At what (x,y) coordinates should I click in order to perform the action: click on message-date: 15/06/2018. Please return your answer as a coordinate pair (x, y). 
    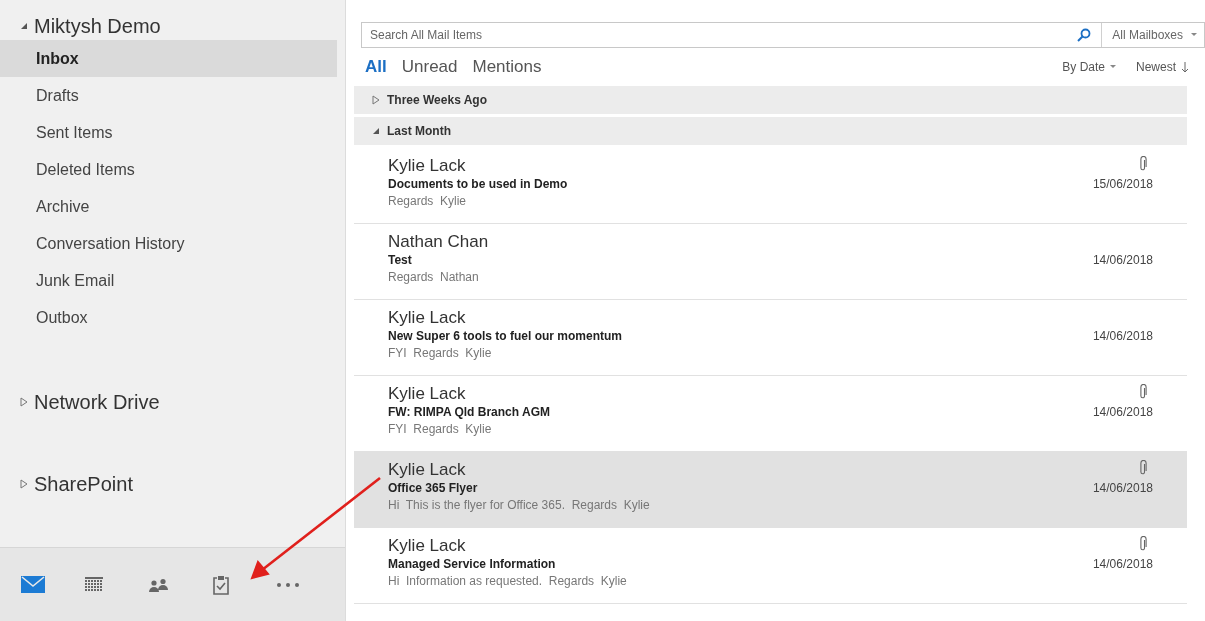
    Looking at the image, I should click on (1122, 184).